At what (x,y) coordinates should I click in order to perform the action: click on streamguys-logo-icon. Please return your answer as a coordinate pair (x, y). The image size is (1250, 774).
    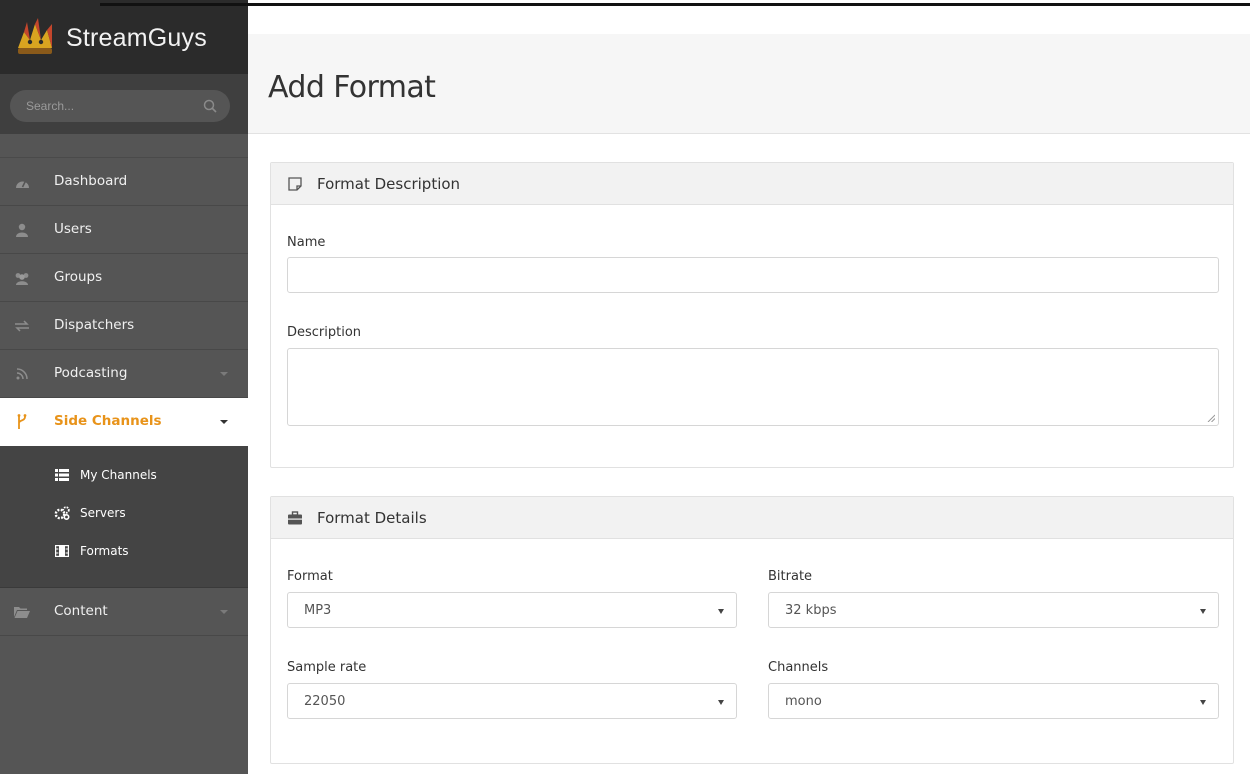
    Looking at the image, I should click on (35, 36).